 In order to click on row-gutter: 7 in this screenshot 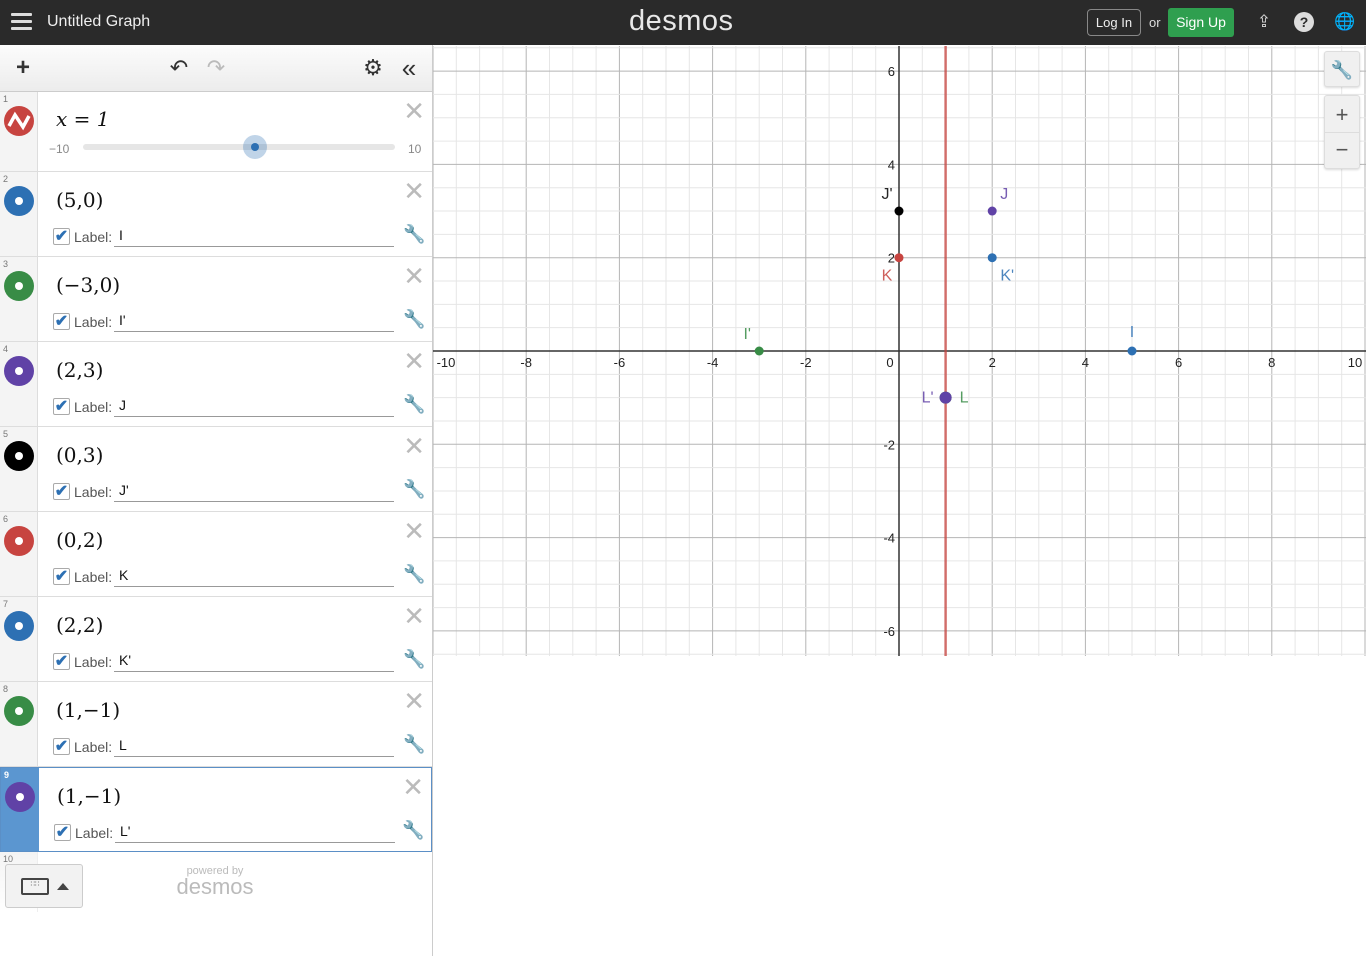, I will do `click(19, 639)`.